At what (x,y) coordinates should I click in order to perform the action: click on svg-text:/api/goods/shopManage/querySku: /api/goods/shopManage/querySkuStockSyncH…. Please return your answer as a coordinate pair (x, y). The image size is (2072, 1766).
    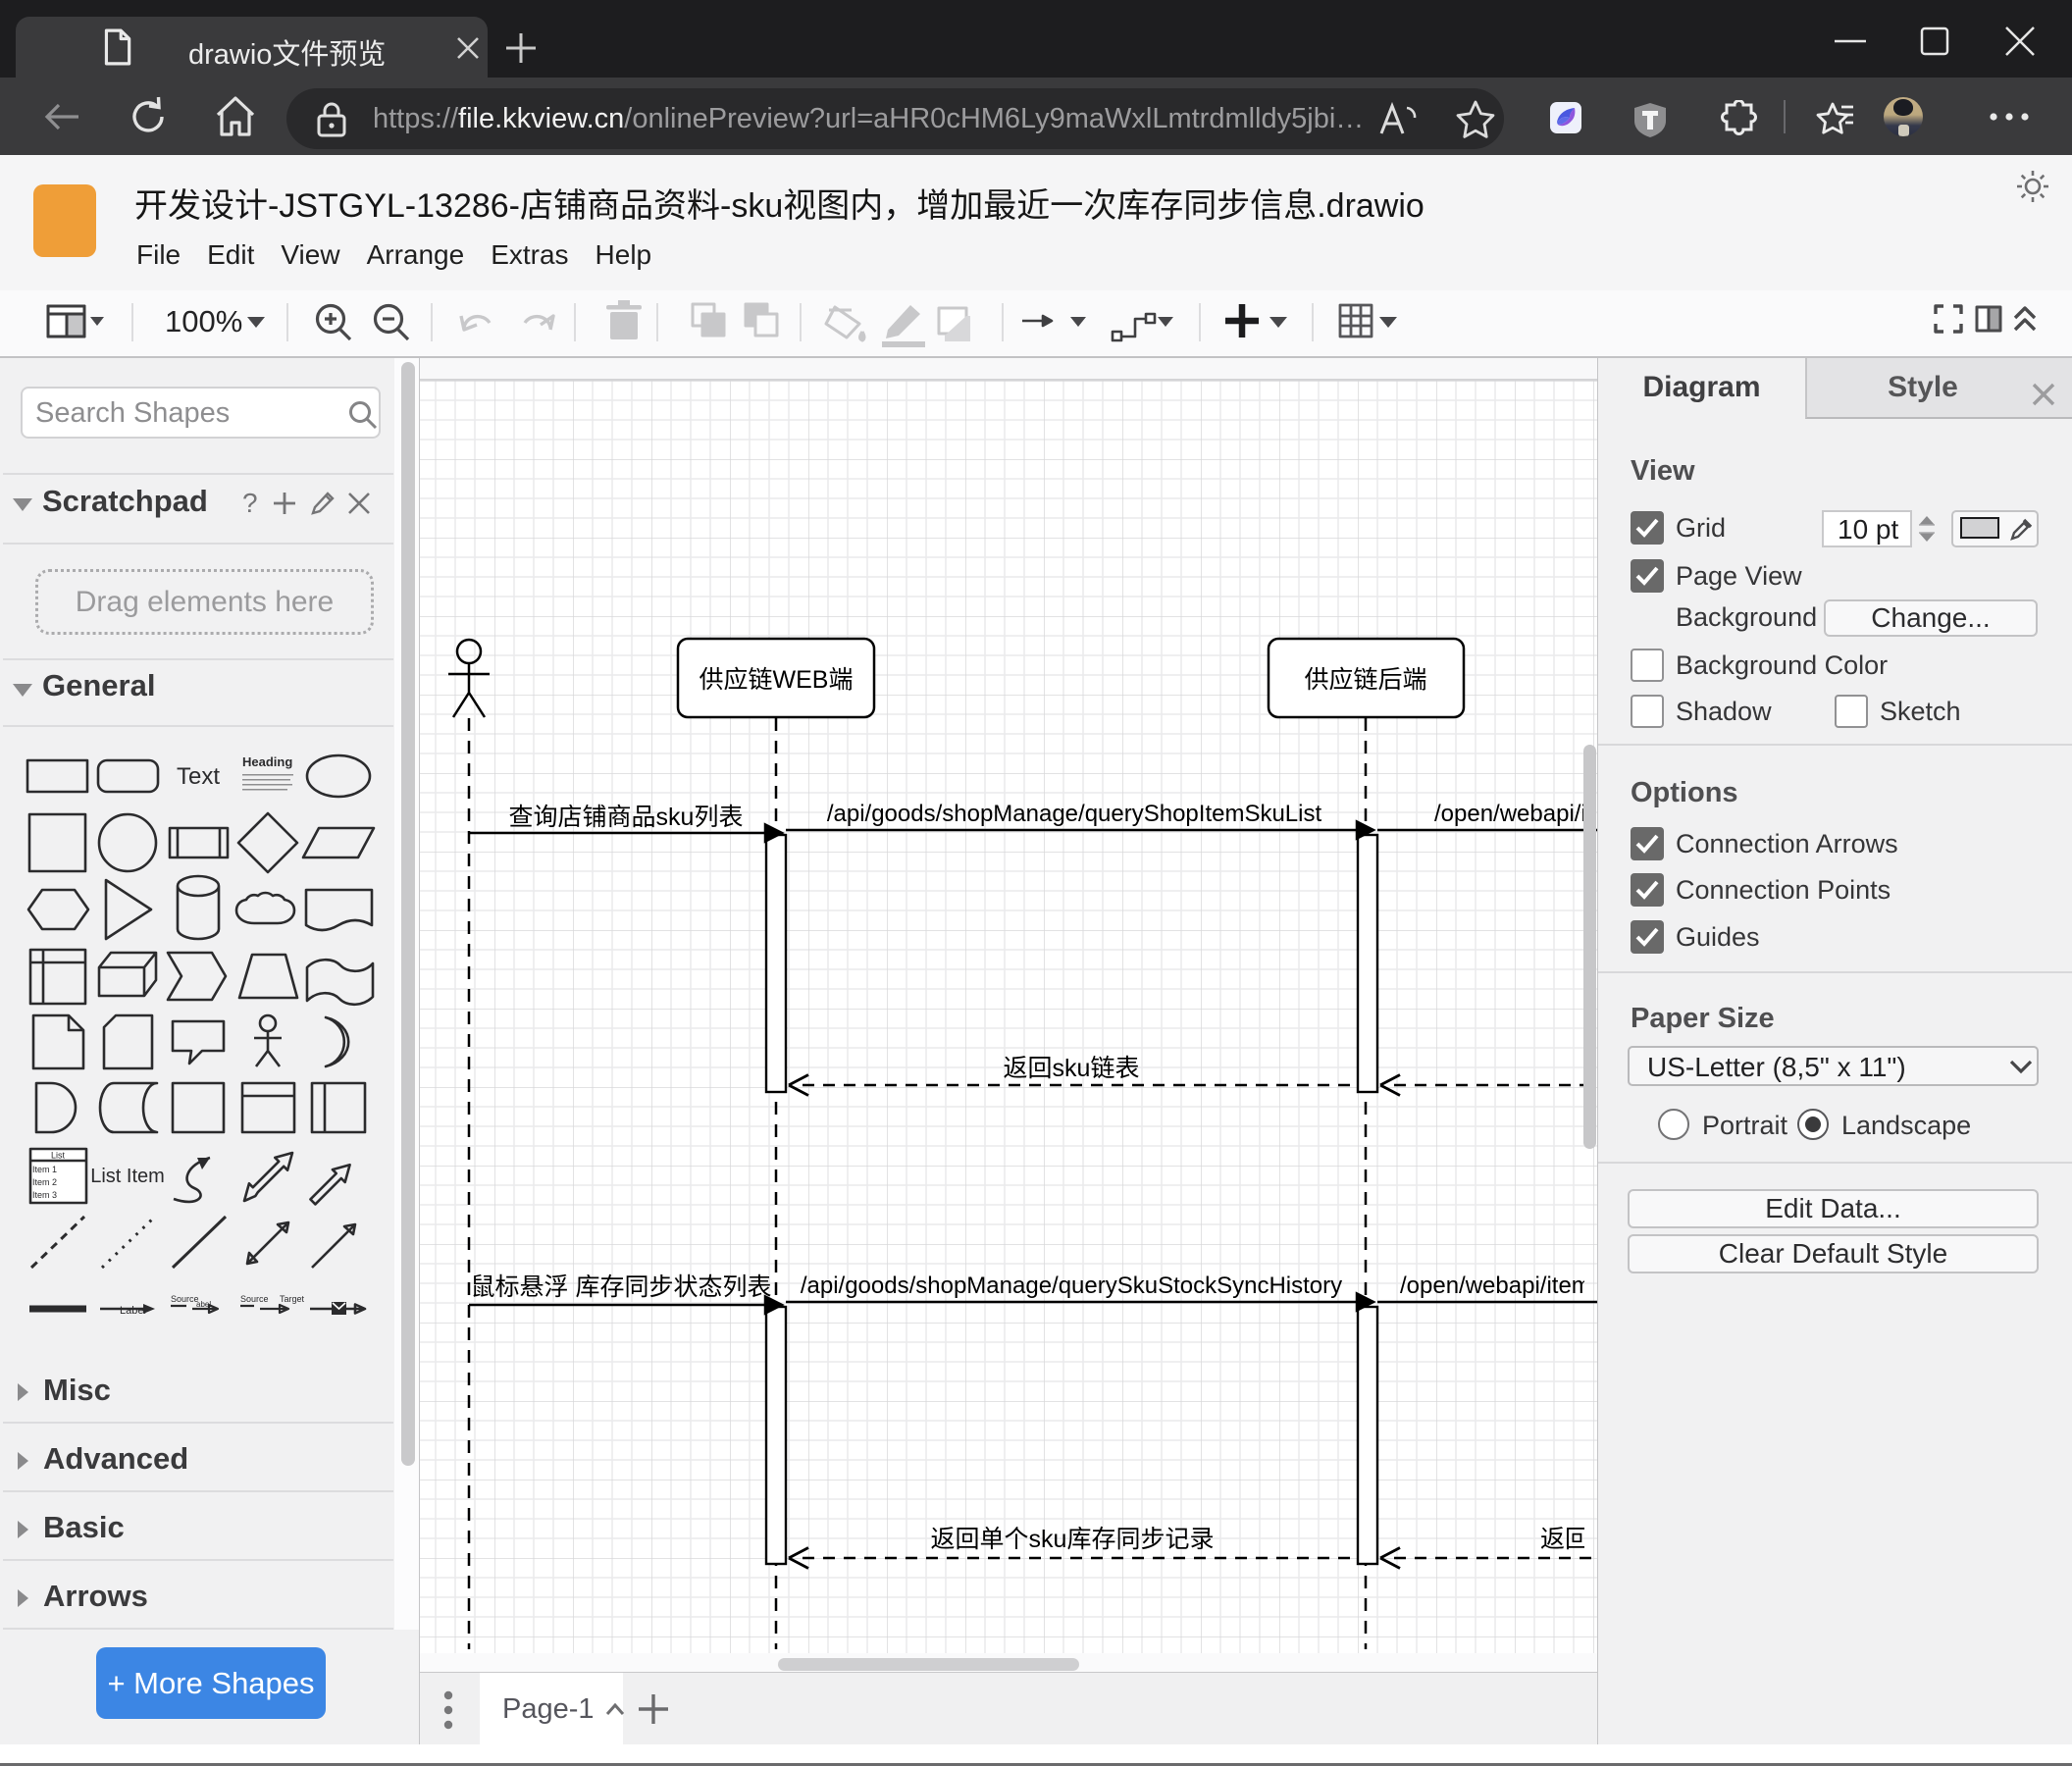
    Looking at the image, I should click on (1071, 1286).